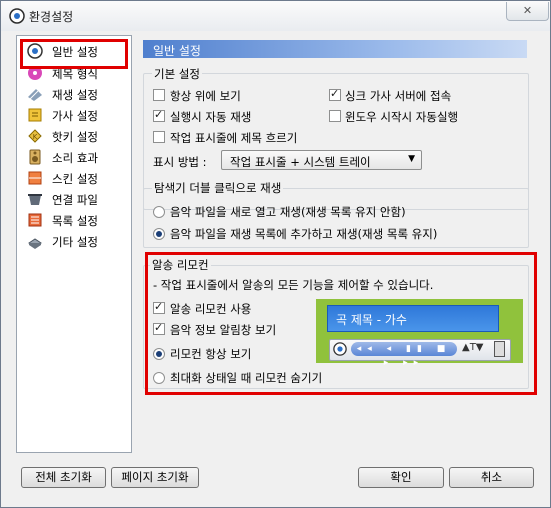  I want to click on other-settings-icon, so click(35, 243).